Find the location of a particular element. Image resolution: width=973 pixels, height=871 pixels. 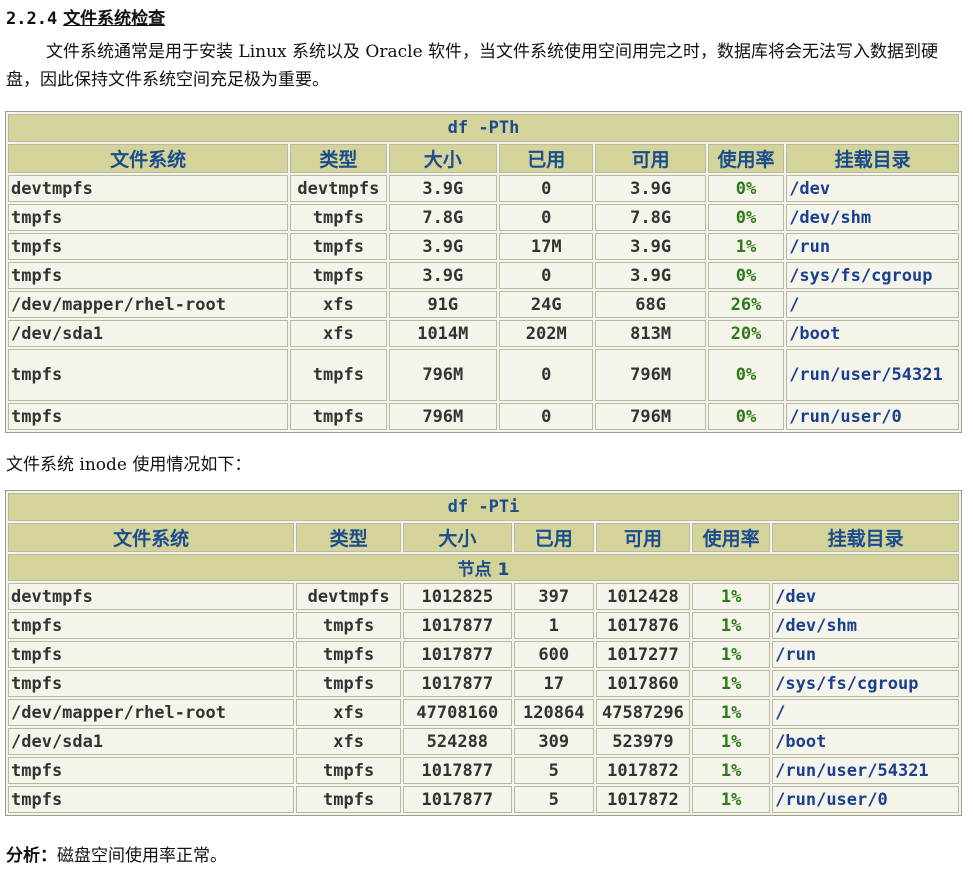

cell-size: 524288 is located at coordinates (457, 741).